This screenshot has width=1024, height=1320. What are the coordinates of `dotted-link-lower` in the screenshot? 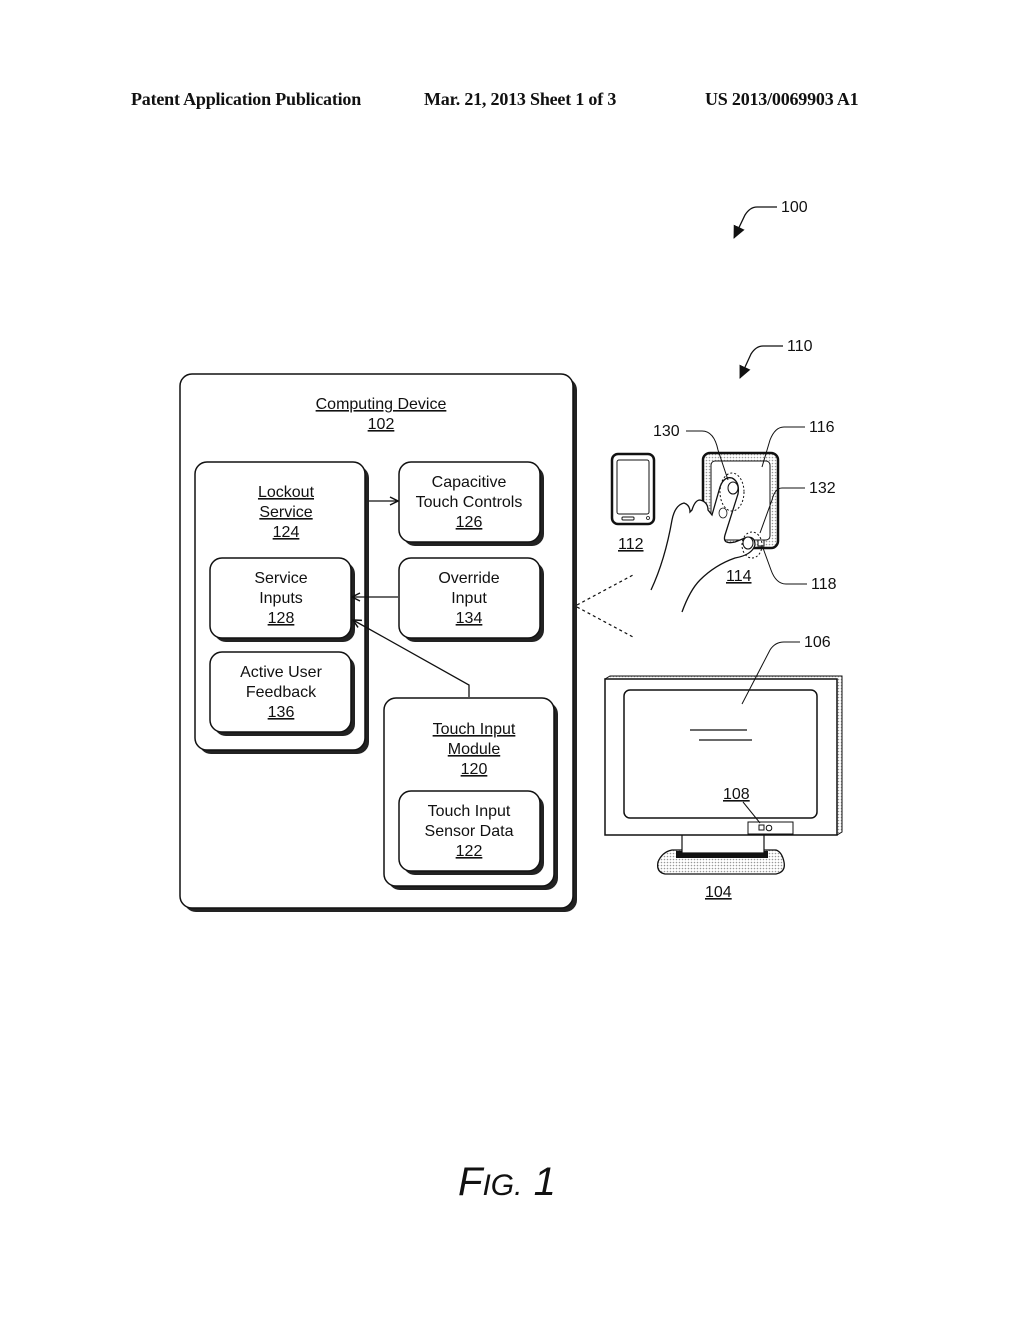 It's located at (605, 622).